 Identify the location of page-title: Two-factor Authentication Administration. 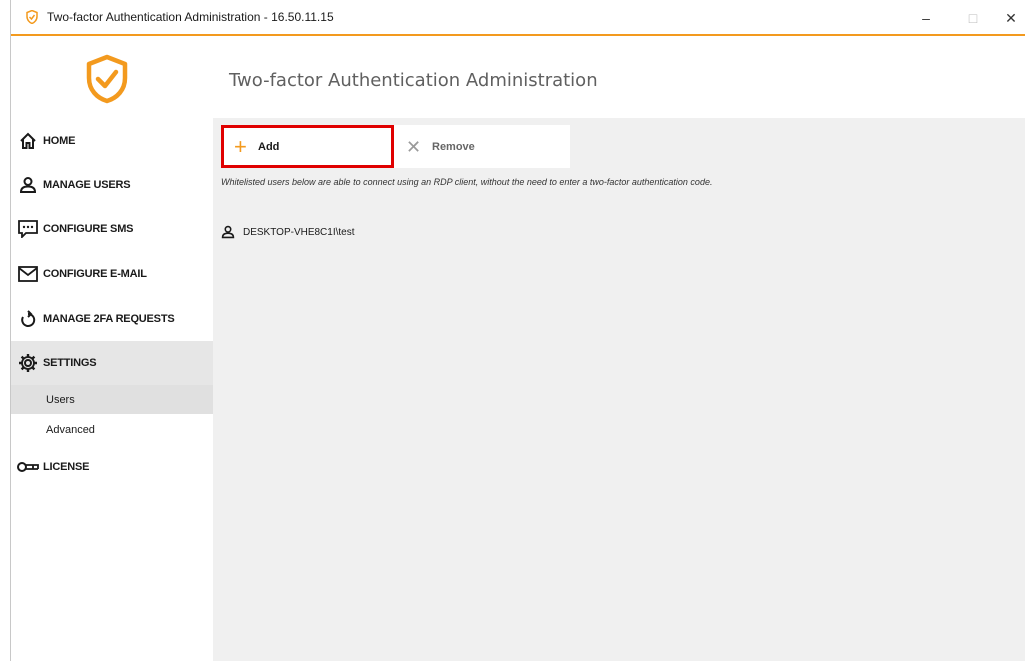
(413, 80).